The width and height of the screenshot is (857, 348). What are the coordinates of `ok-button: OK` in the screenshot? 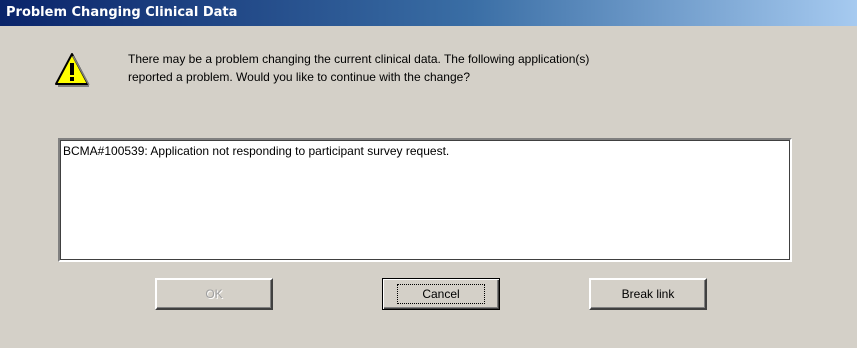 It's located at (214, 294).